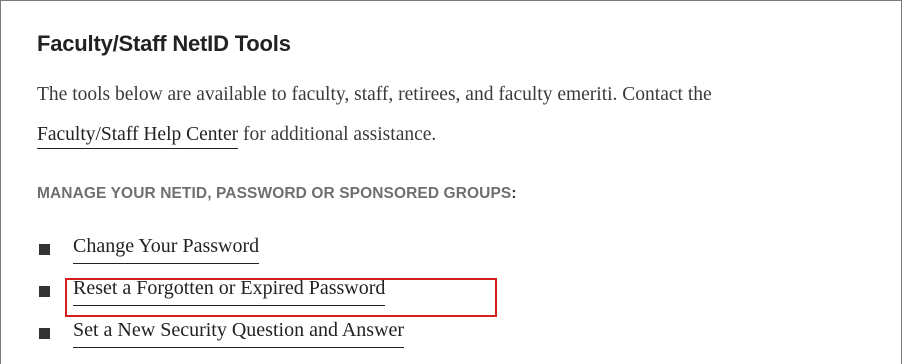 Image resolution: width=904 pixels, height=364 pixels. What do you see at coordinates (281, 297) in the screenshot?
I see `highlight-box` at bounding box center [281, 297].